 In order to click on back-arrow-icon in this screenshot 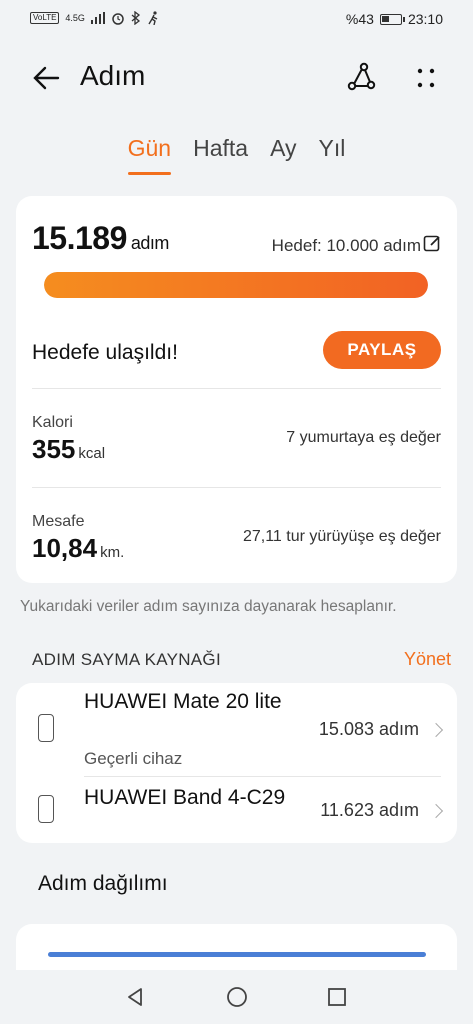, I will do `click(46, 78)`.